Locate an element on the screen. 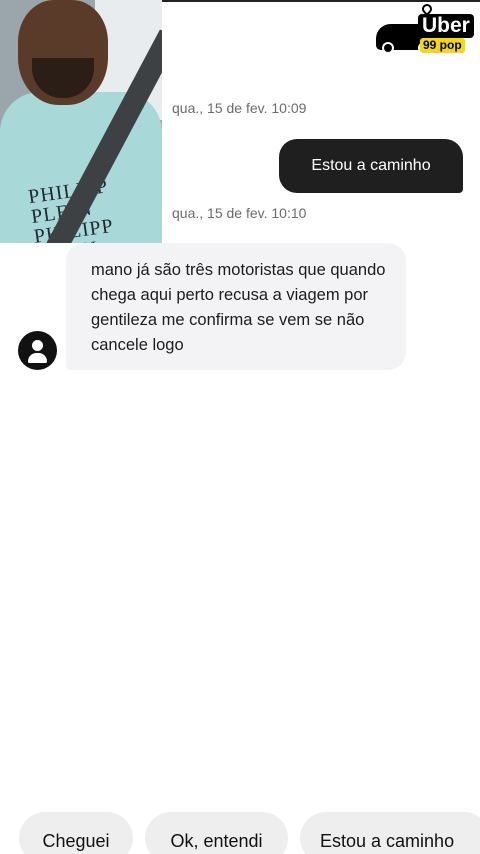 This screenshot has height=854, width=480. quick-reply-estou-a-caminho: Estou a caminho is located at coordinates (390, 833).